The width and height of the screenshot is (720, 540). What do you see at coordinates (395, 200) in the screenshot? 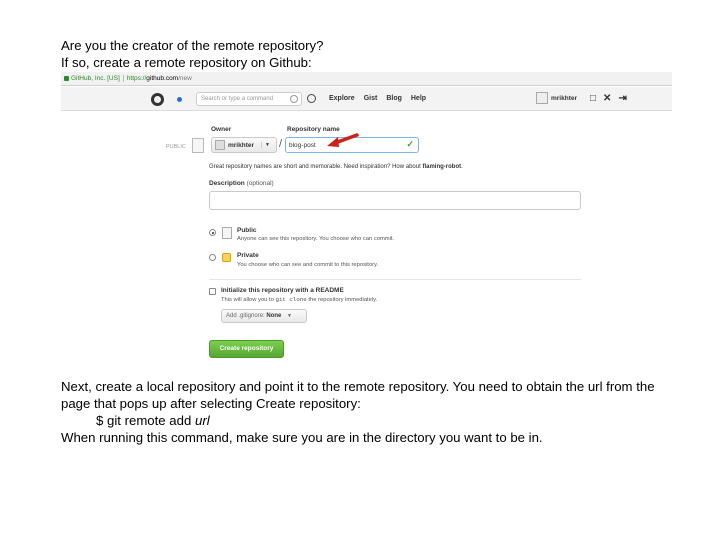
I see `description-input` at bounding box center [395, 200].